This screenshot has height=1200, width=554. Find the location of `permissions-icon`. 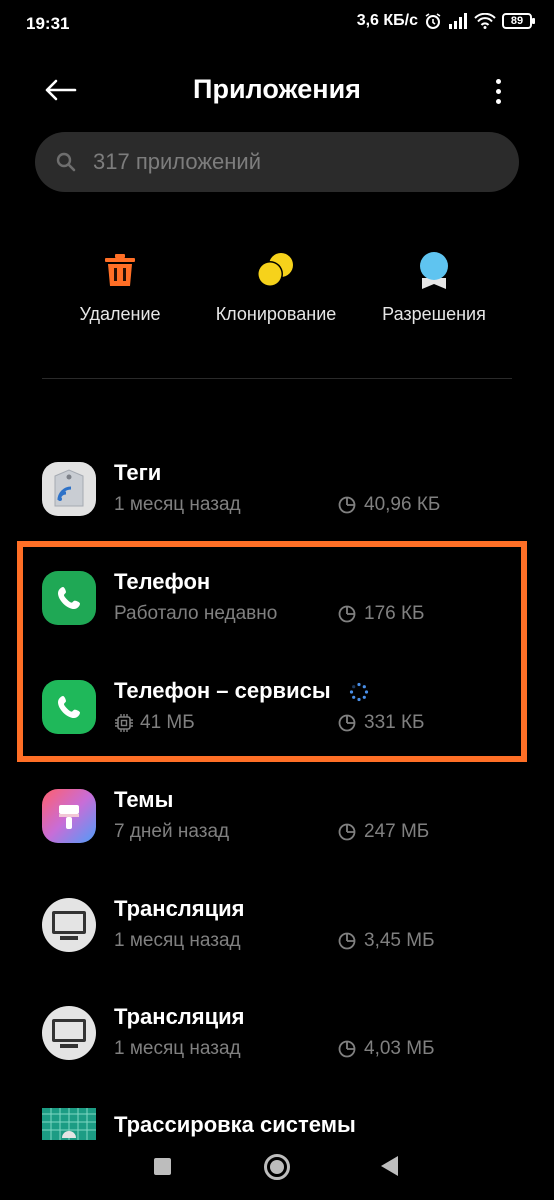

permissions-icon is located at coordinates (434, 270).